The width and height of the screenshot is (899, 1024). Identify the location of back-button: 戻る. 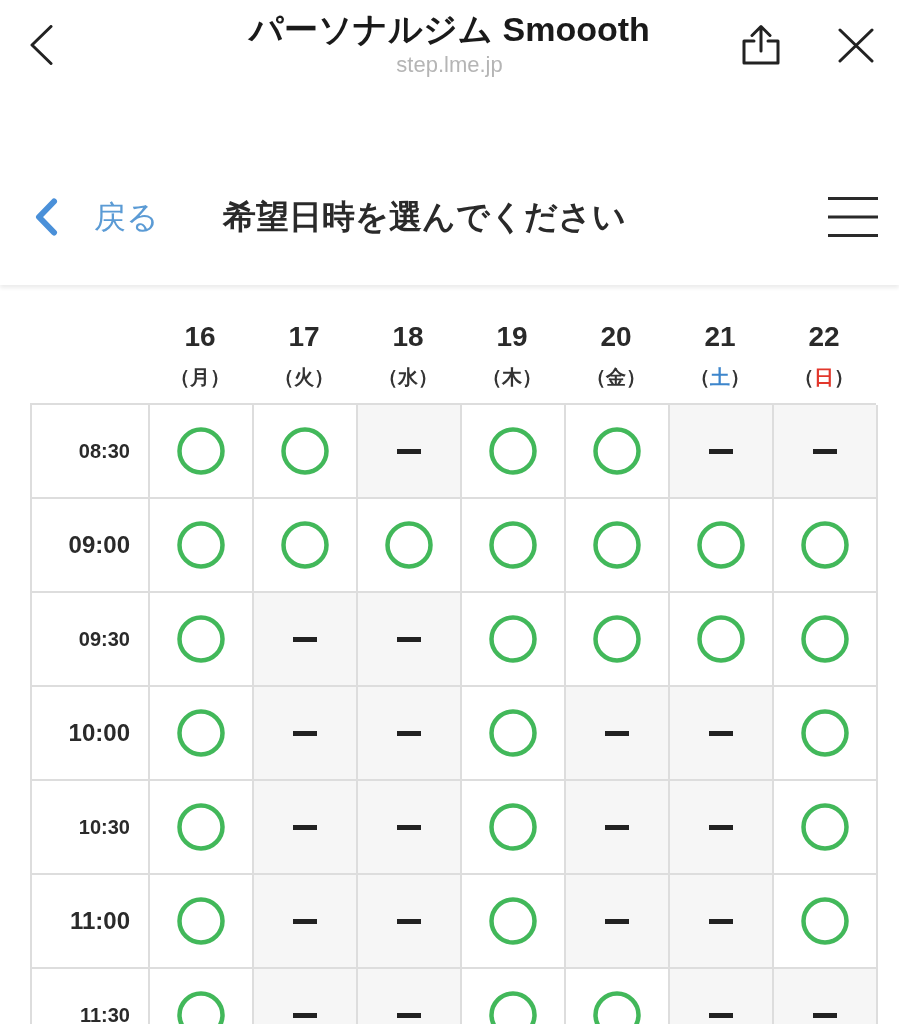
(96, 217).